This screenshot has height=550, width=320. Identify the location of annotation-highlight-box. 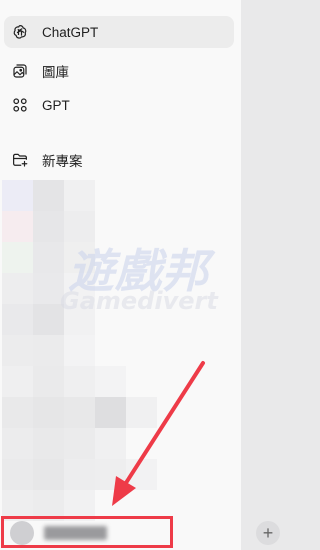
(87, 532).